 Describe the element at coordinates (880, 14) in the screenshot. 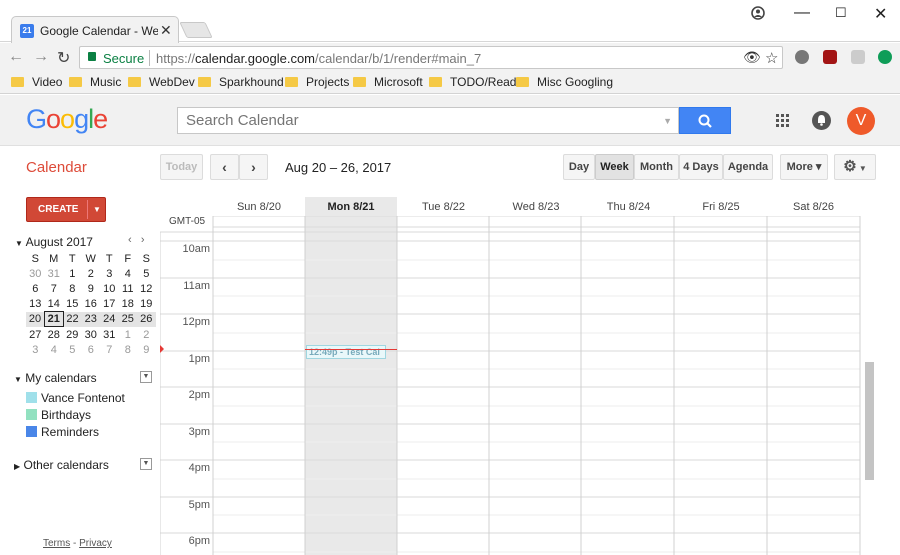

I see `window-close-icon: ✕` at that location.